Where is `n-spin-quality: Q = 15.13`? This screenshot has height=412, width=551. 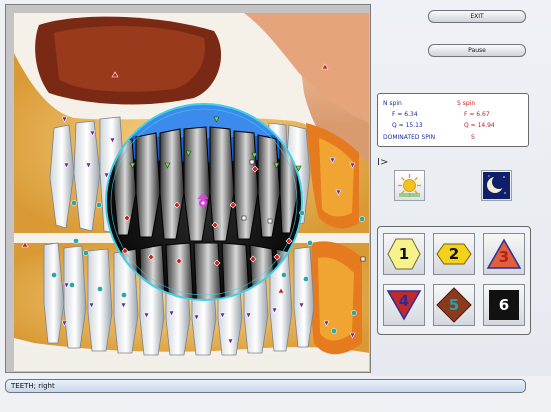 n-spin-quality: Q = 15.13 is located at coordinates (407, 125).